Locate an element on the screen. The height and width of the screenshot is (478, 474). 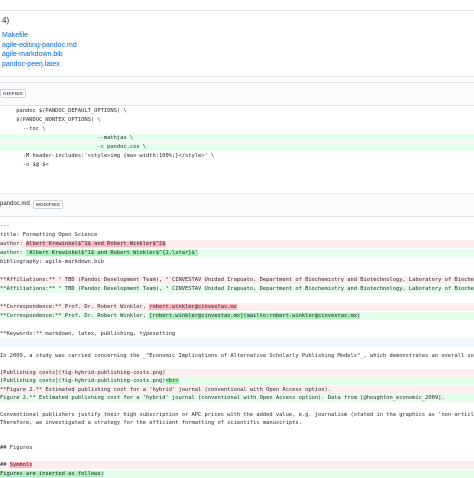
file-header-makefile: ODIFIED is located at coordinates (237, 94).